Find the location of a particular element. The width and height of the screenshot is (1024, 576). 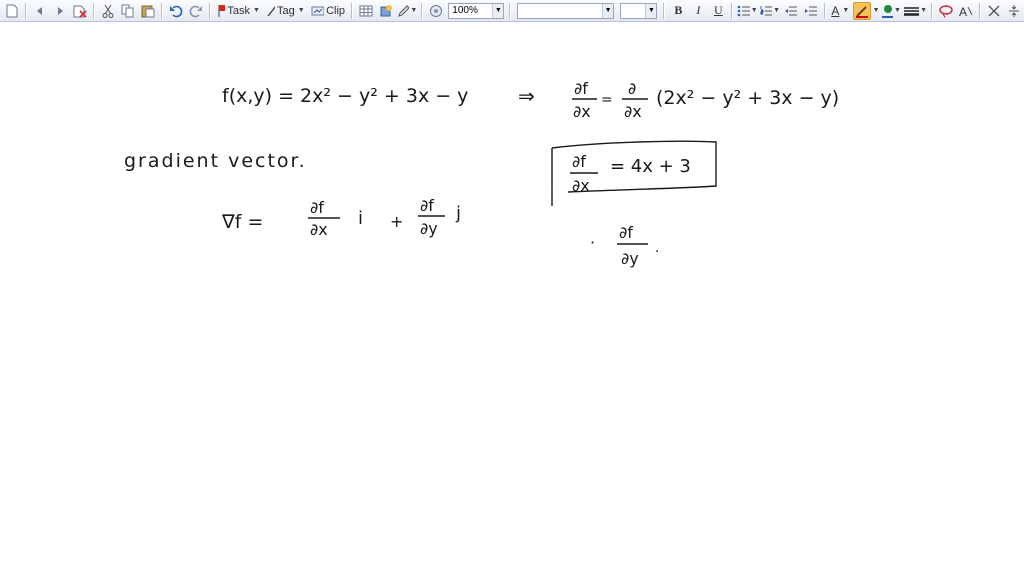

clip-button: Clip is located at coordinates (328, 11).